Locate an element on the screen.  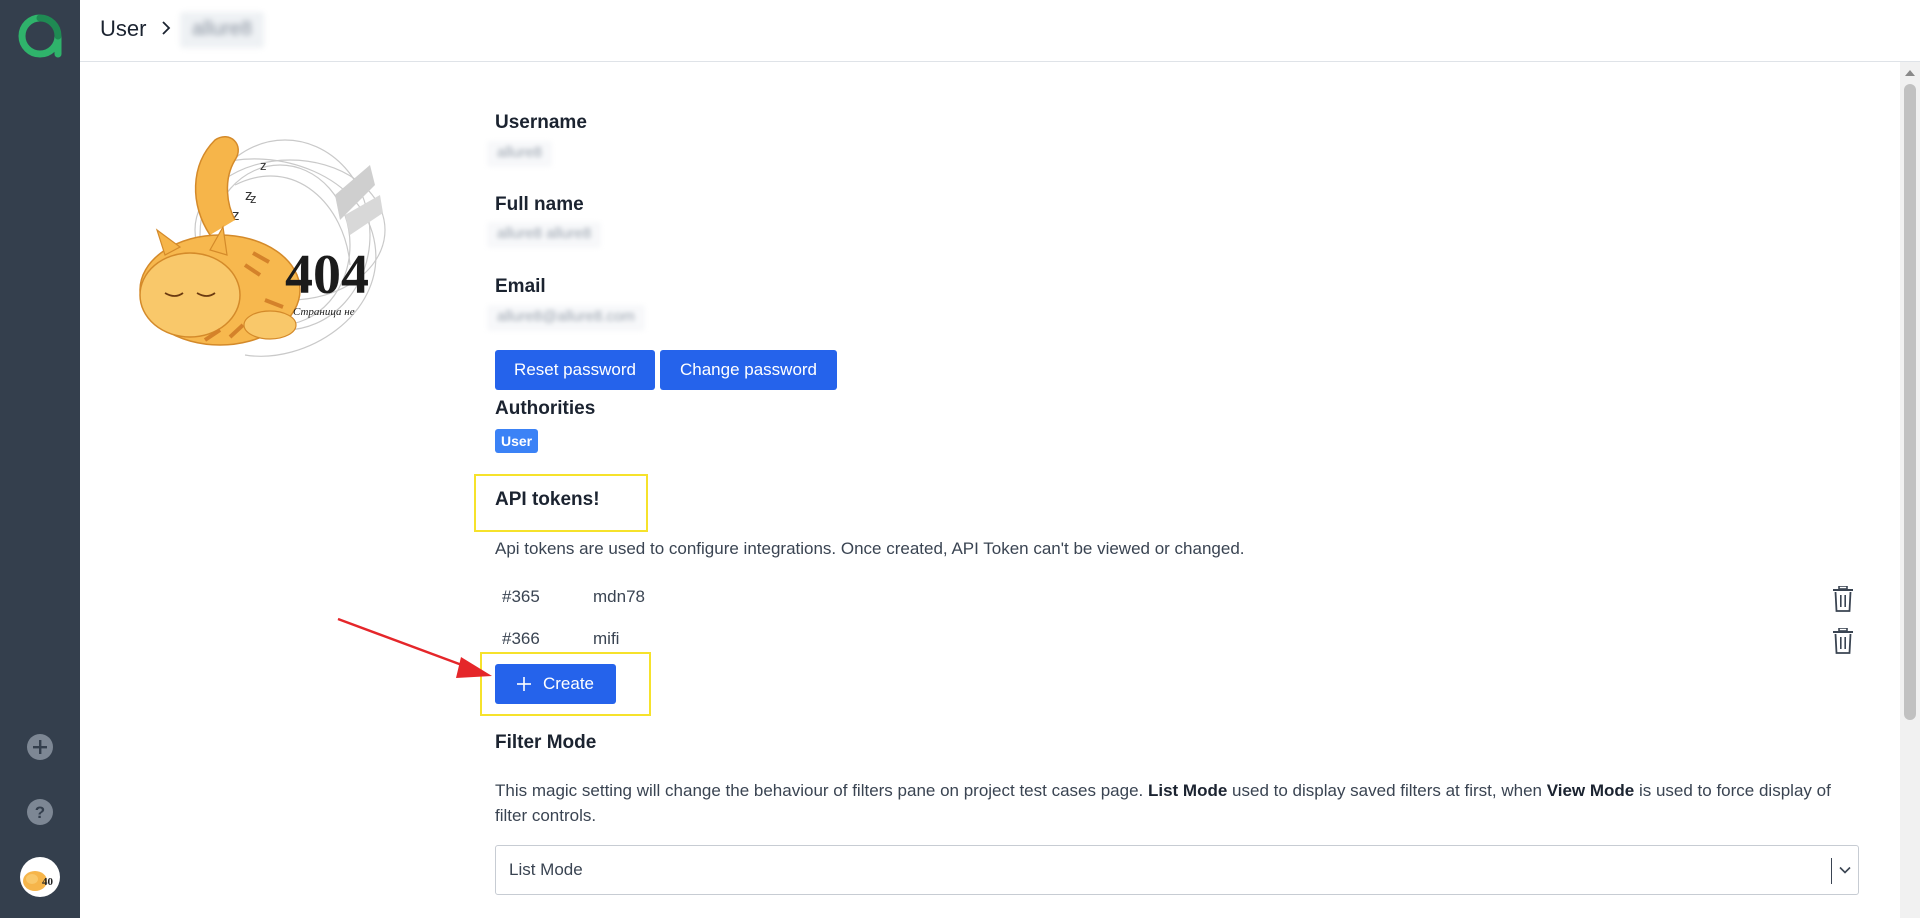
sidebar: ? 40 is located at coordinates (40, 459).